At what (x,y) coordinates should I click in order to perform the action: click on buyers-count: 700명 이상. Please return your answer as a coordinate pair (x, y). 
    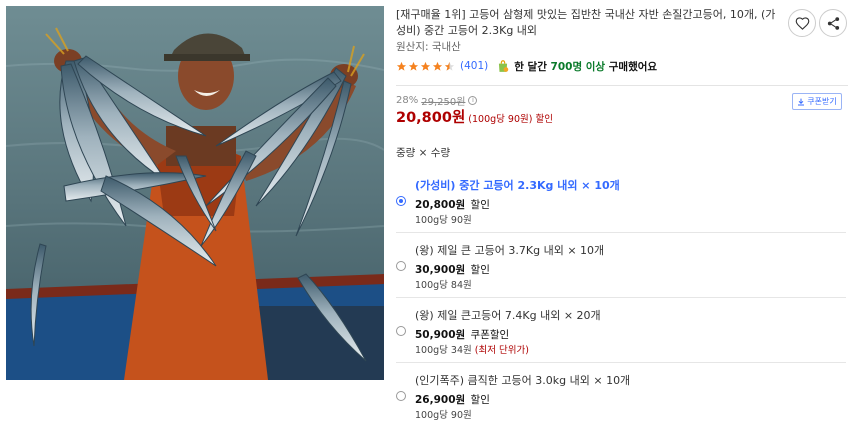
    Looking at the image, I should click on (578, 66).